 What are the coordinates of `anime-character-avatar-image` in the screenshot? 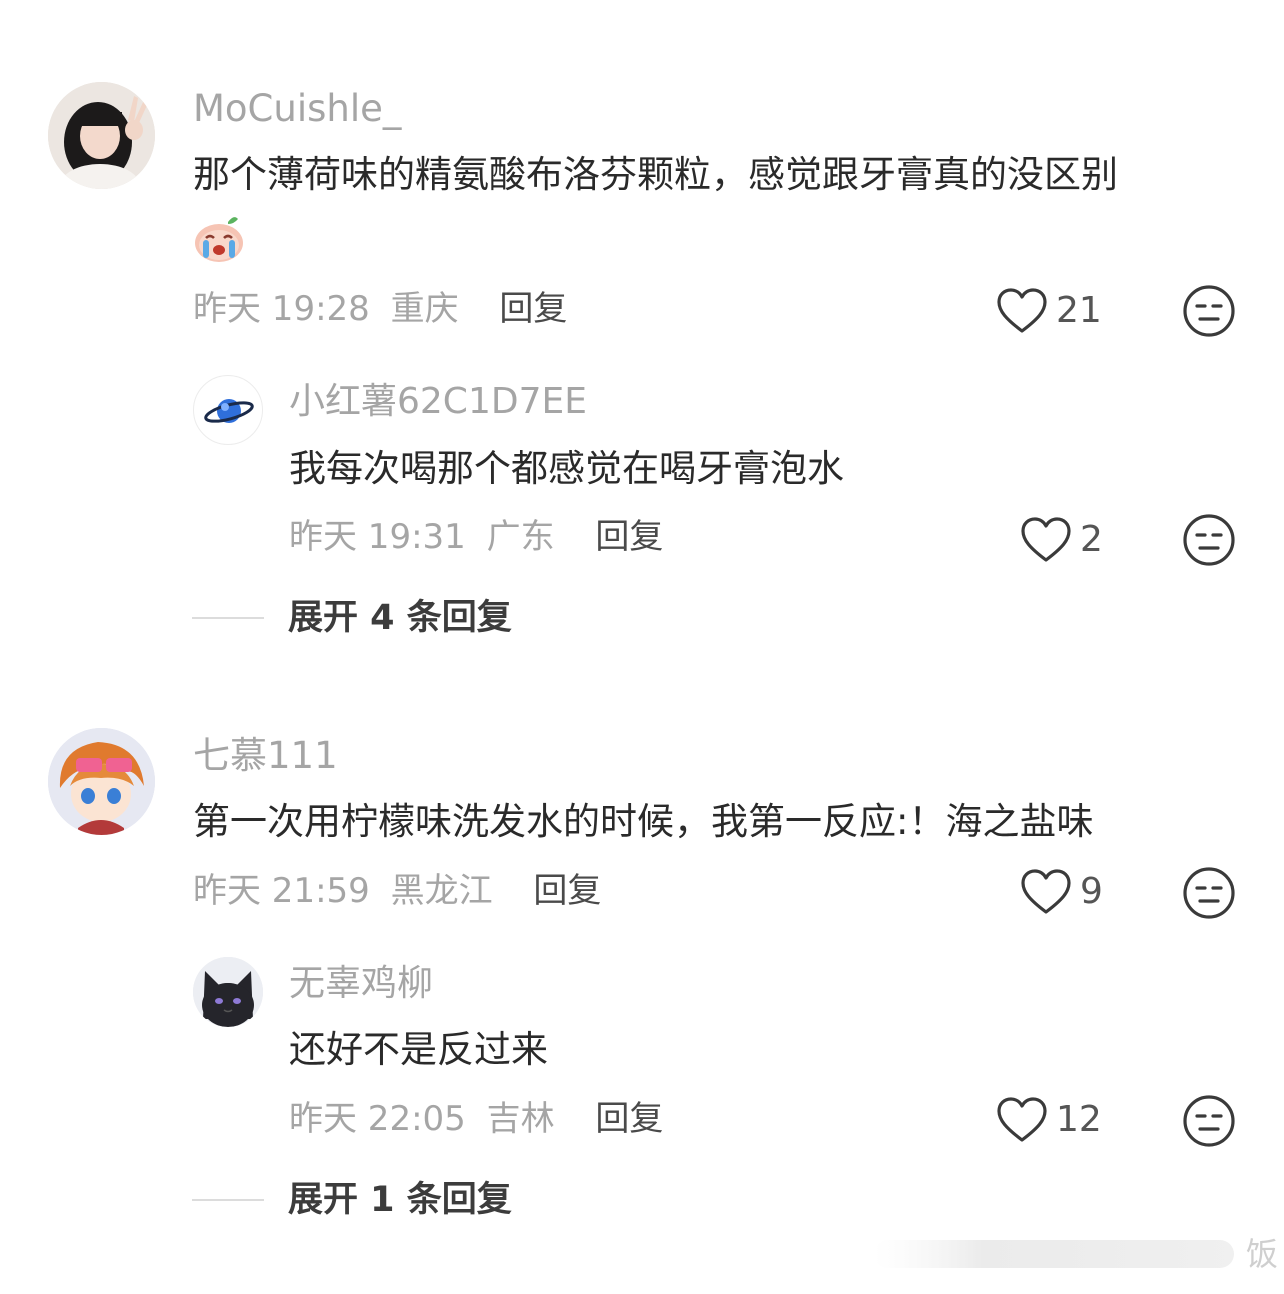 It's located at (101, 781).